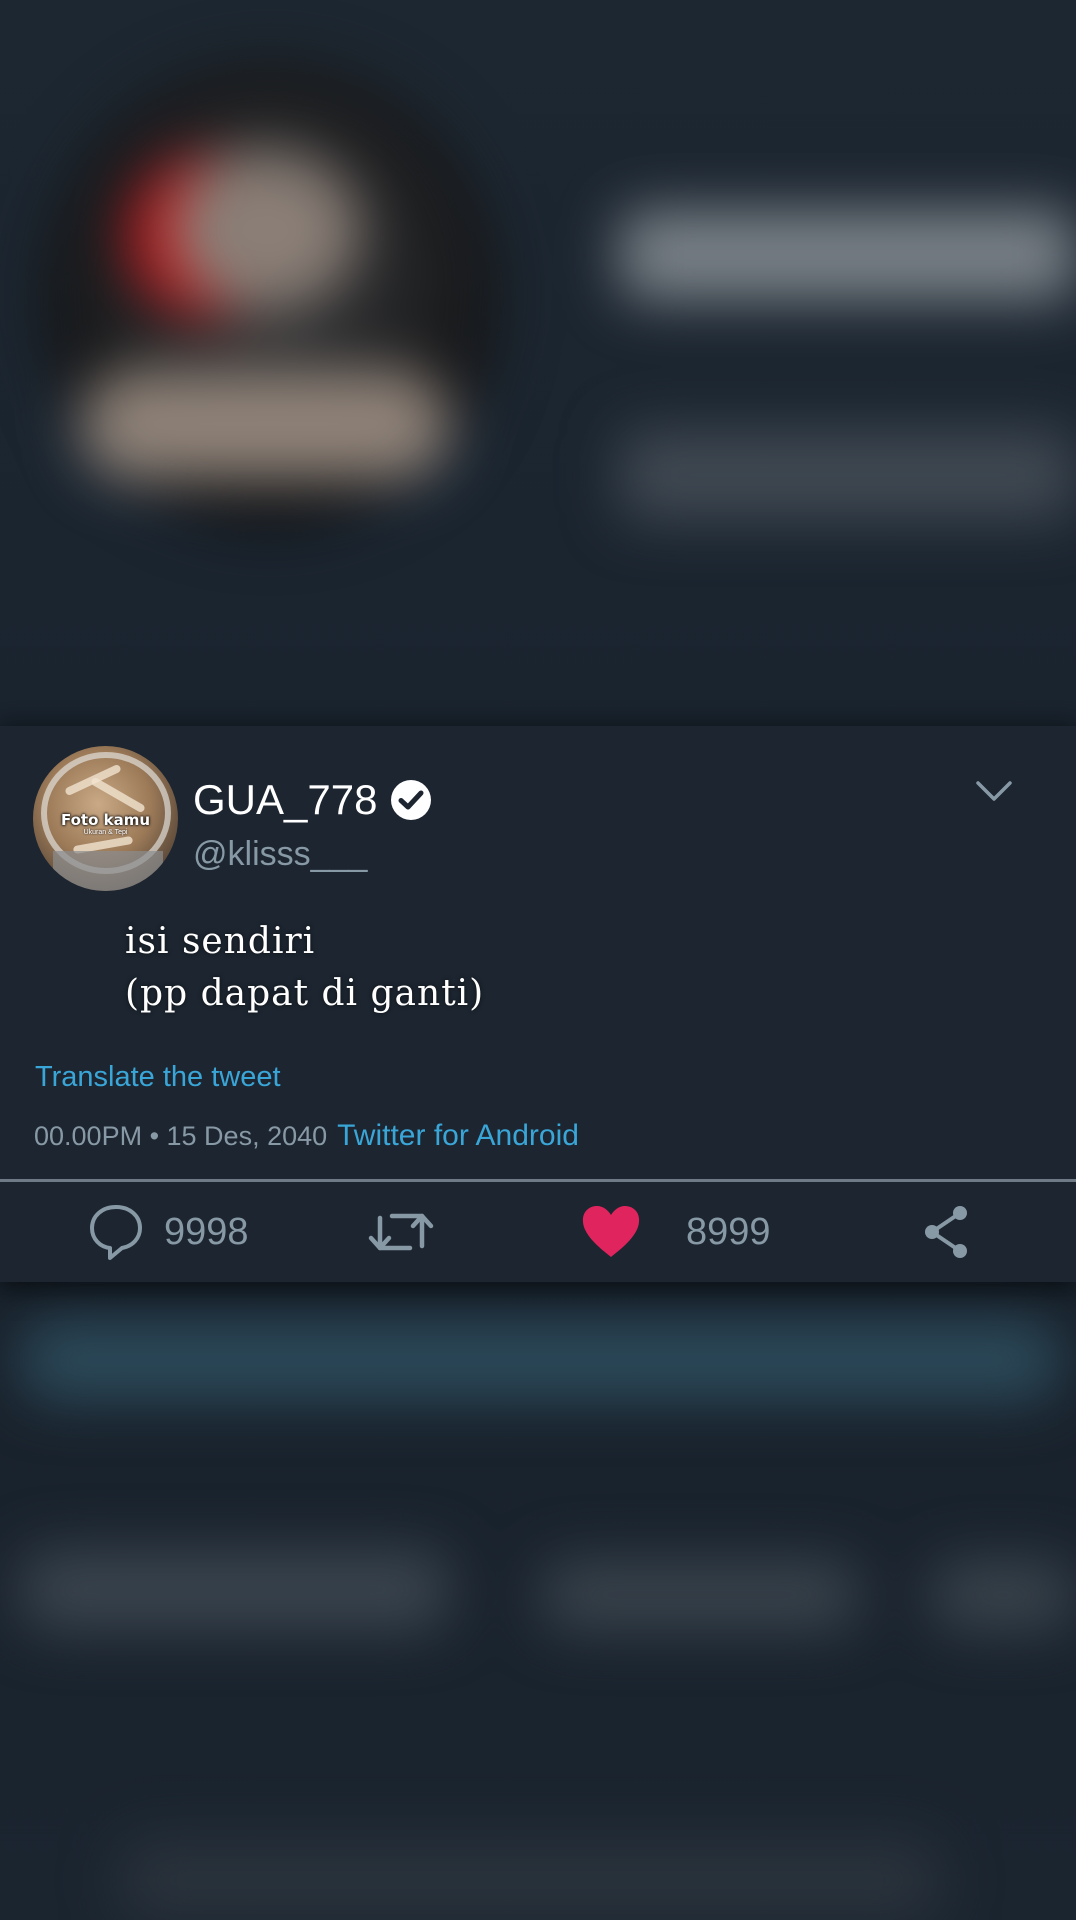  What do you see at coordinates (848, 255) in the screenshot?
I see `blurred-name-bar` at bounding box center [848, 255].